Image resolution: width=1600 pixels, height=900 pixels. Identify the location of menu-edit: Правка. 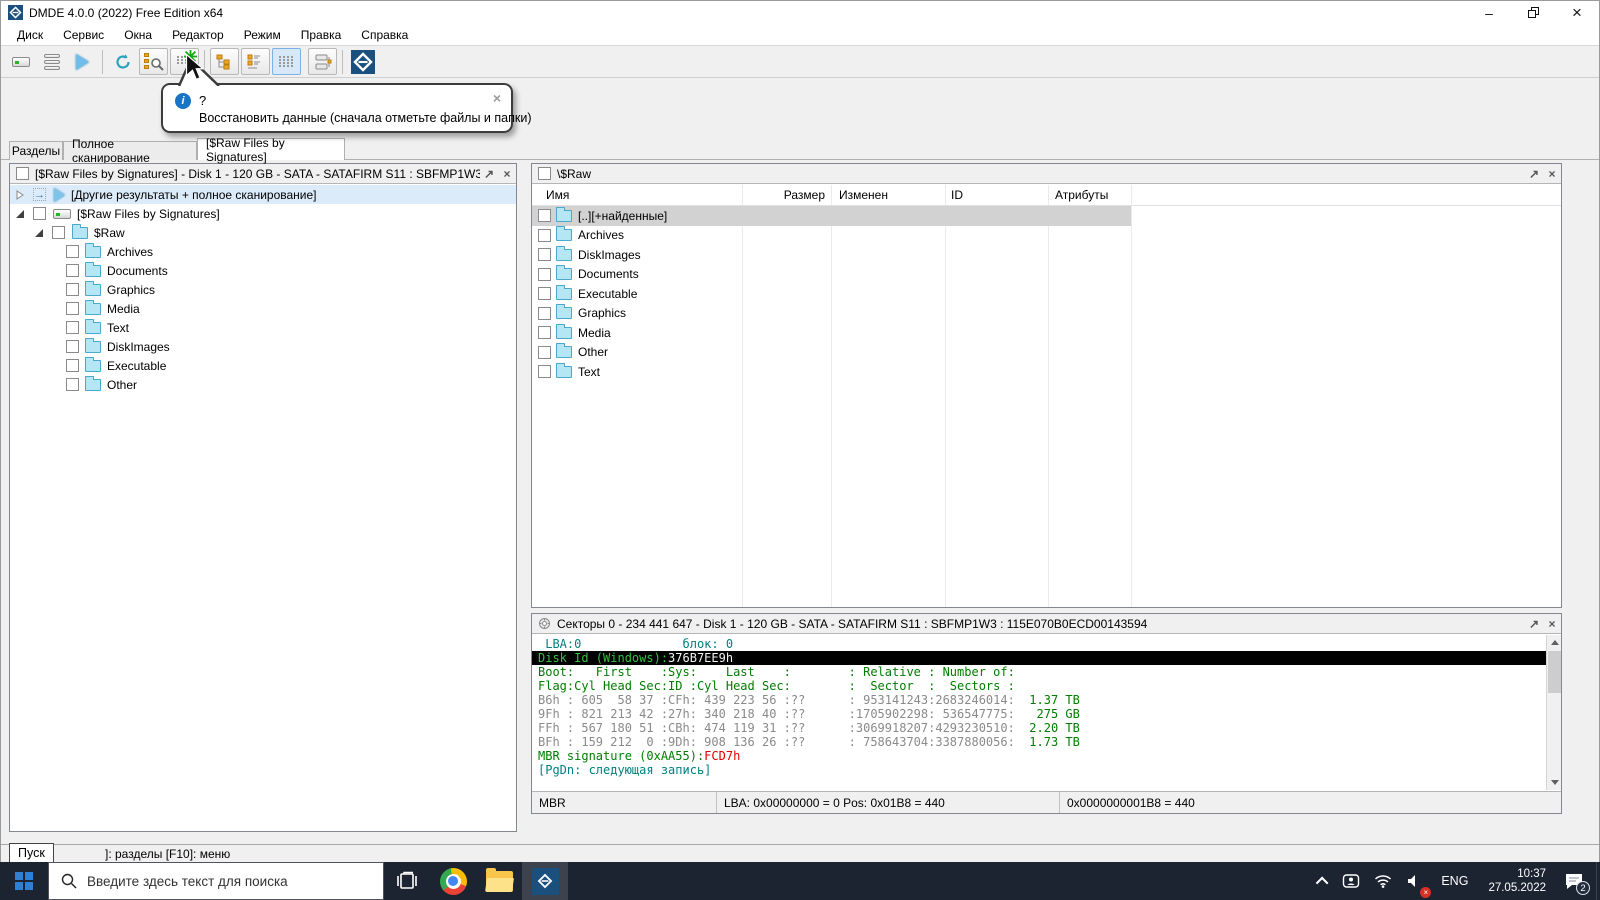
(321, 35).